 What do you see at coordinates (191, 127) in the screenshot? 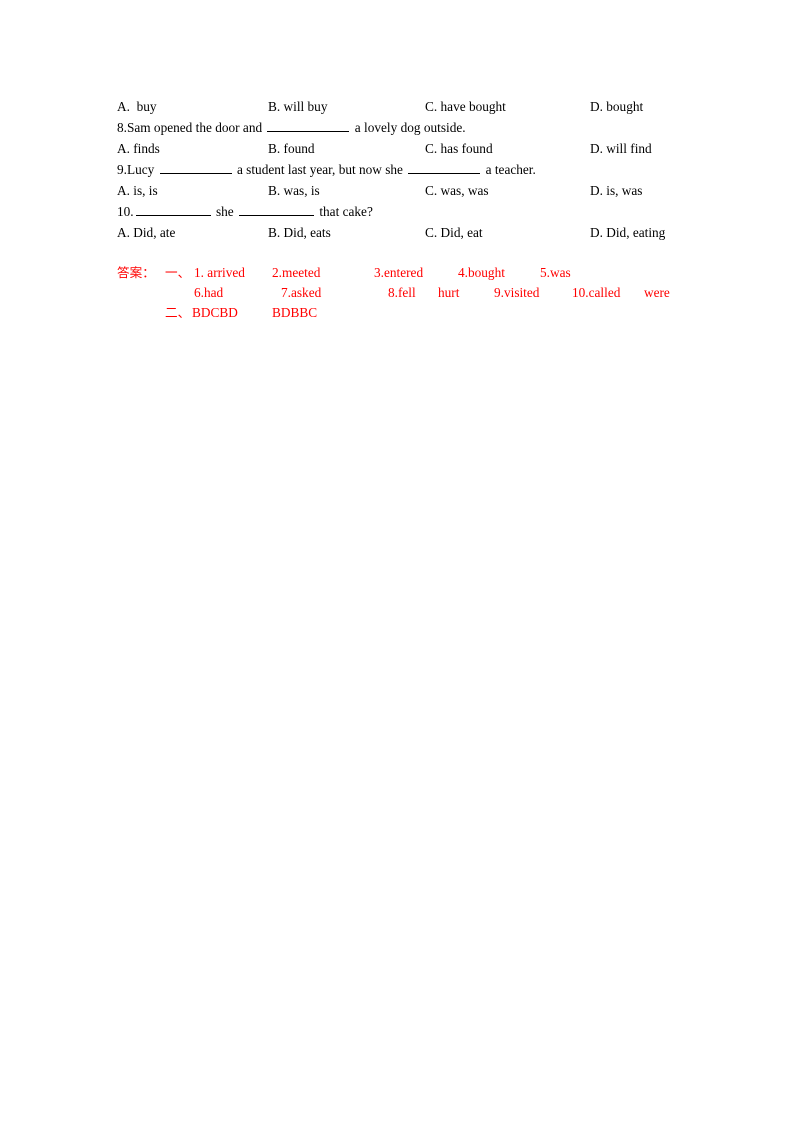
I see `question-8-text-before: 8.Sam opened the door and` at bounding box center [191, 127].